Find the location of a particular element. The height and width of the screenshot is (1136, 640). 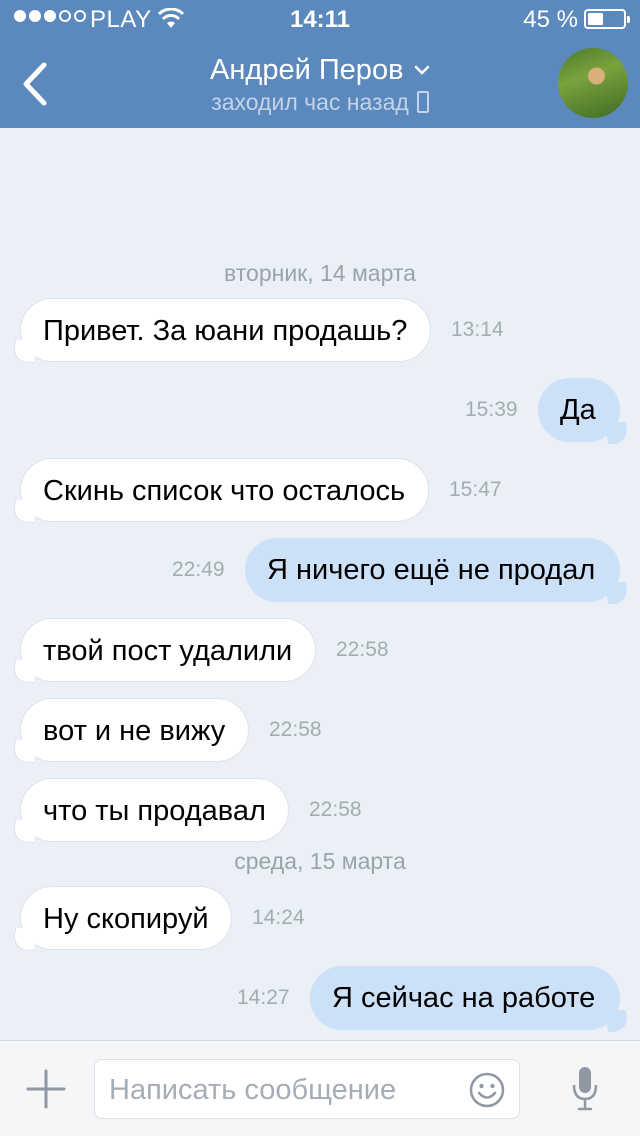

message-time: 14:27 is located at coordinates (263, 997).